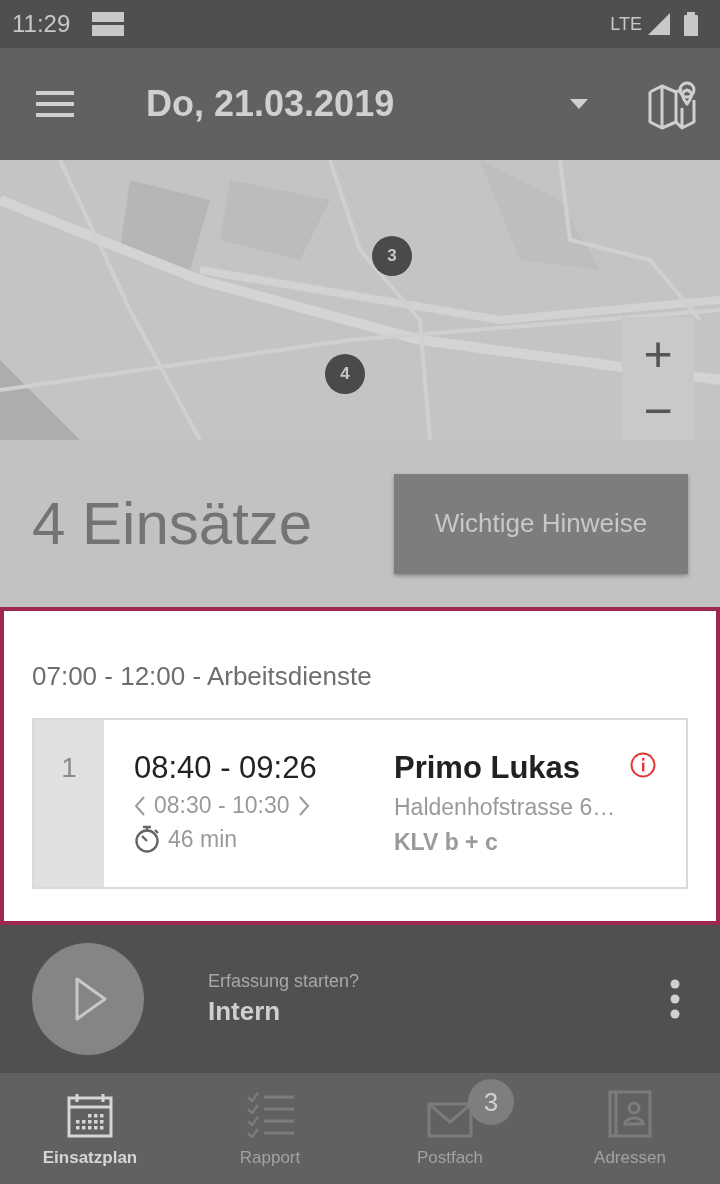 The image size is (720, 1184). I want to click on assignment-count: 4 Einsätze, so click(172, 523).